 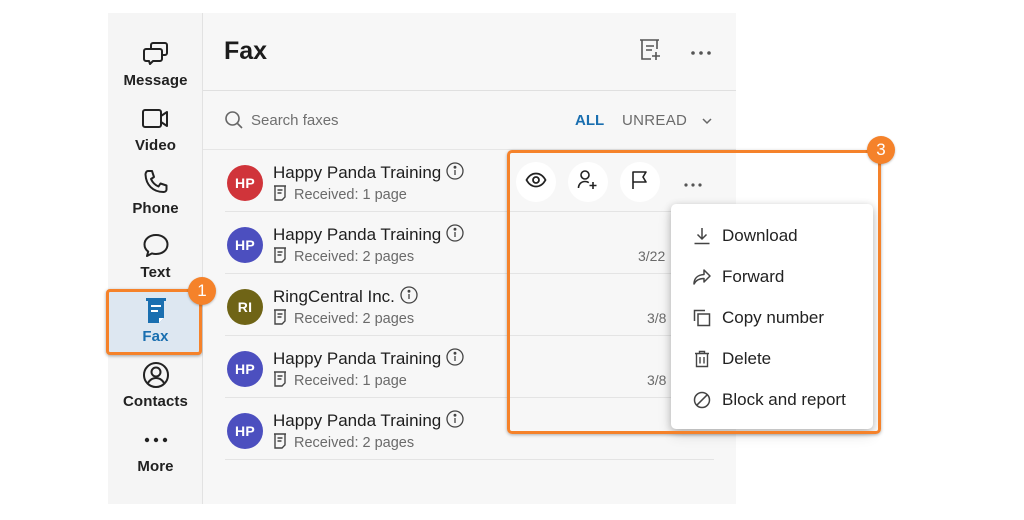 What do you see at coordinates (753, 276) in the screenshot?
I see `menu-item-label: Forward` at bounding box center [753, 276].